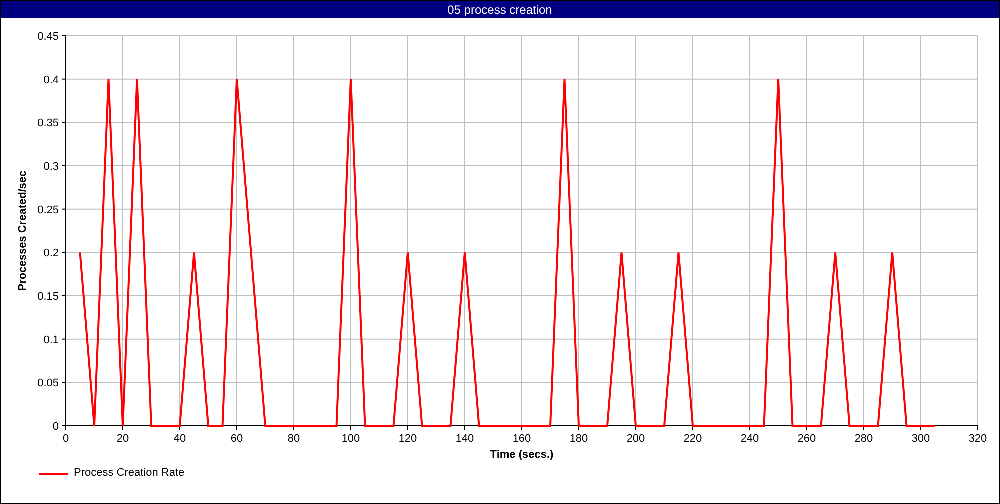 The image size is (1000, 504). What do you see at coordinates (48, 37) in the screenshot?
I see `axis-tick-label: 0.45` at bounding box center [48, 37].